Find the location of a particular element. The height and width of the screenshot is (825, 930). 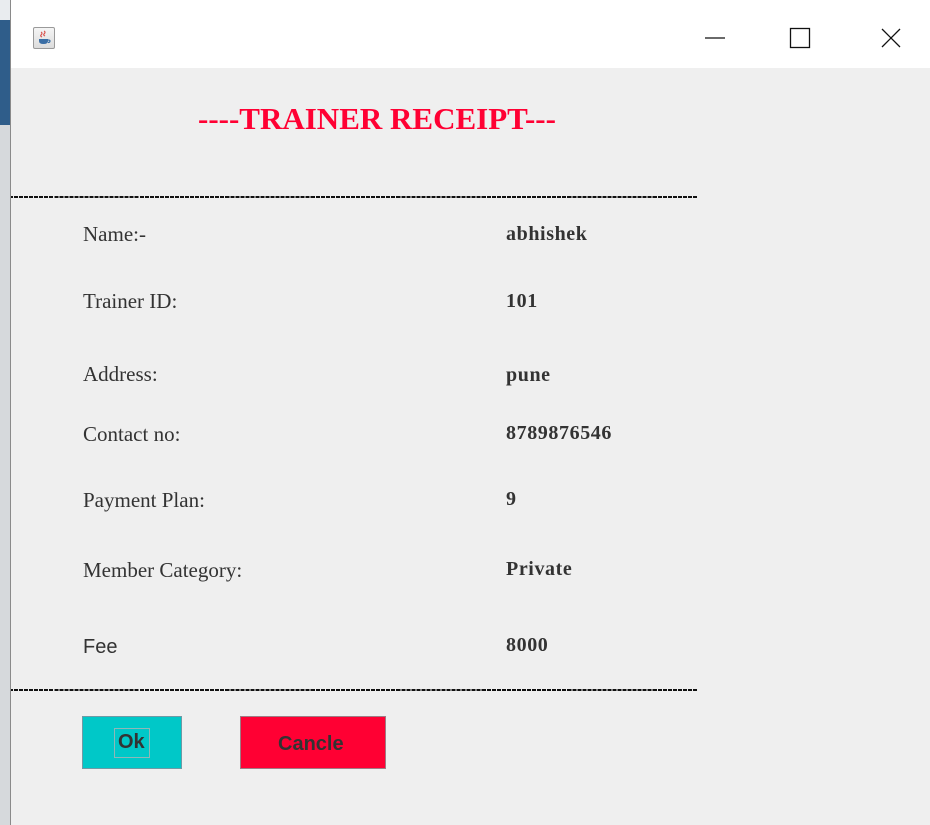

payment-plan-value: 9 is located at coordinates (511, 499).